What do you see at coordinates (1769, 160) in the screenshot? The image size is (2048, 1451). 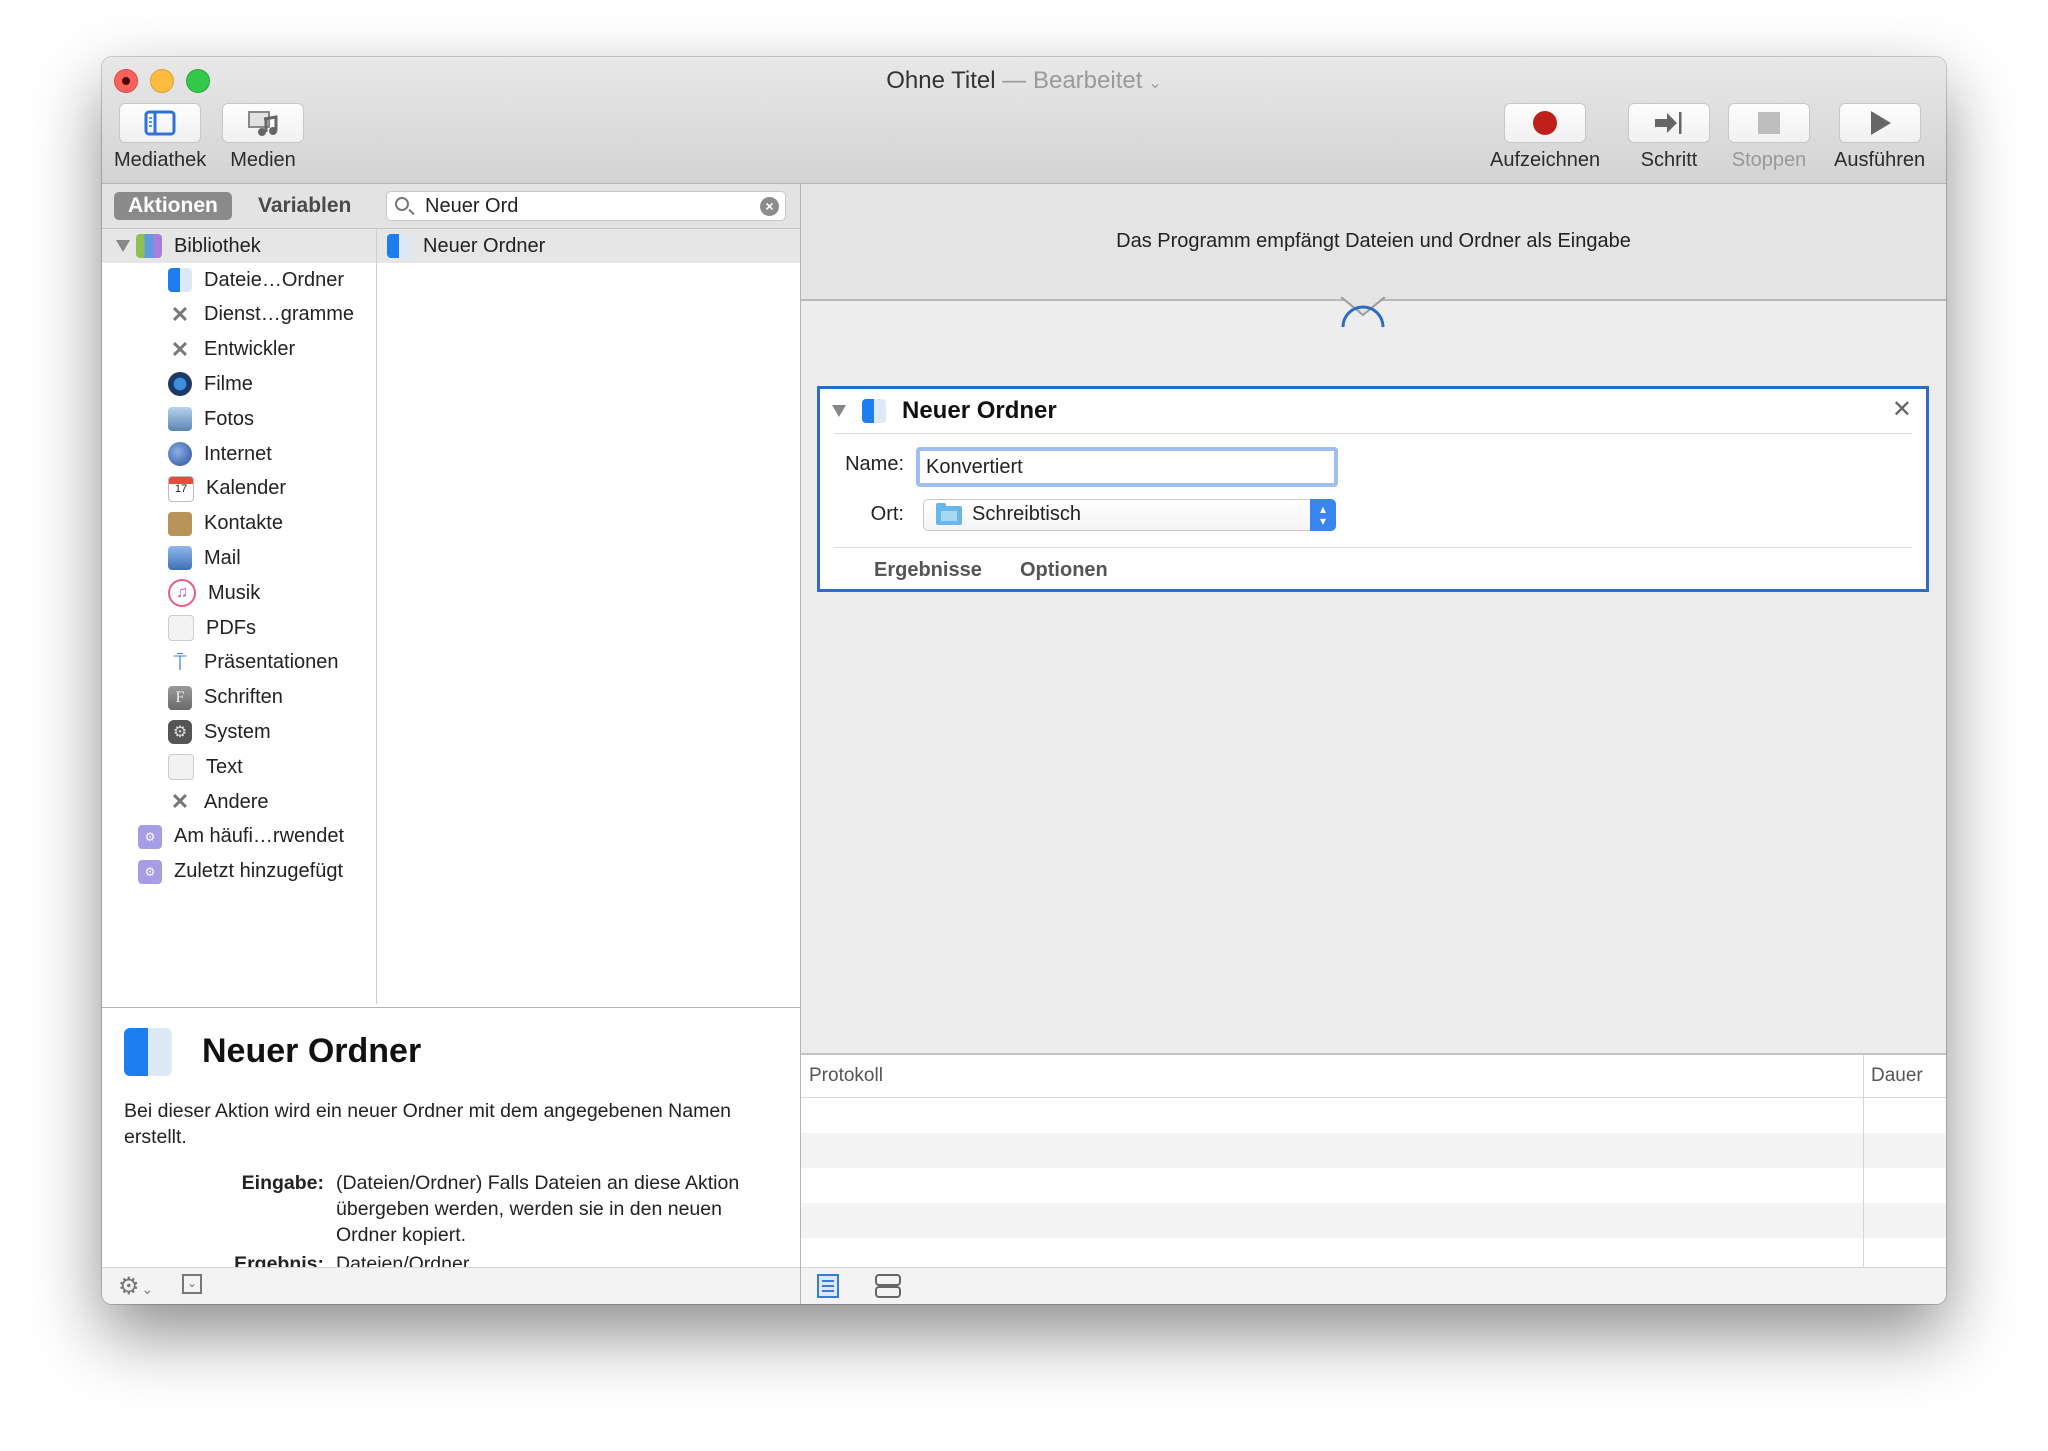 I see `stoppen-label: Stoppen` at bounding box center [1769, 160].